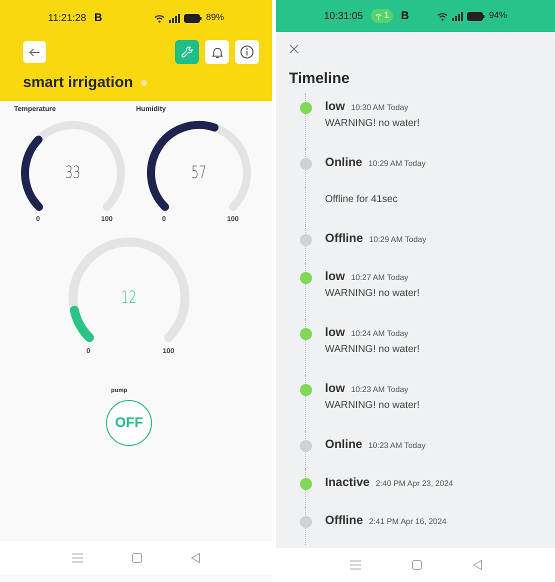 The height and width of the screenshot is (582, 555). Describe the element at coordinates (78, 83) in the screenshot. I see `device-title: smart irrigation` at that location.